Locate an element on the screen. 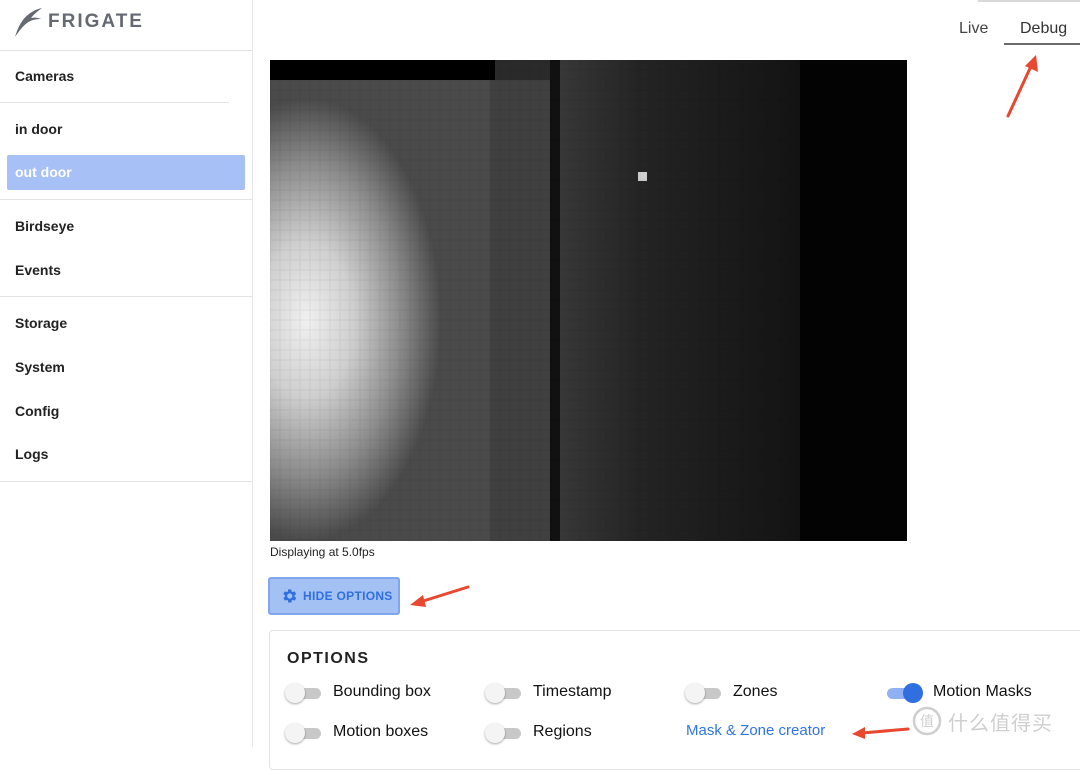 The width and height of the screenshot is (1080, 770). frigate-bird-icon is located at coordinates (28, 22).